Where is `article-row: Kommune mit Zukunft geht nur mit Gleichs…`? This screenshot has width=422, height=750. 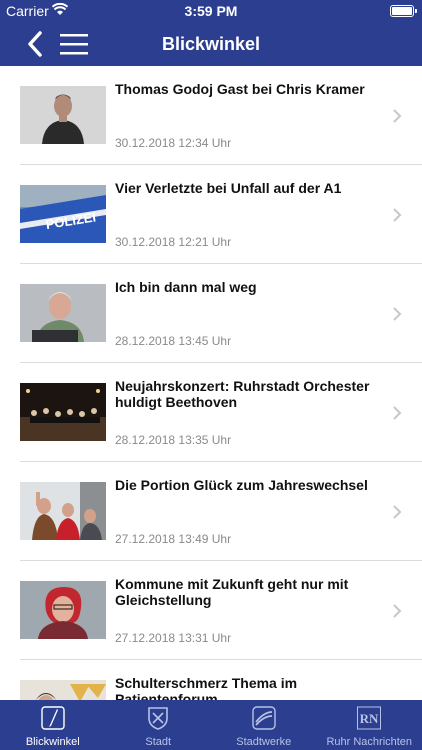
article-row: Kommune mit Zukunft geht nur mit Gleichs… is located at coordinates (211, 610).